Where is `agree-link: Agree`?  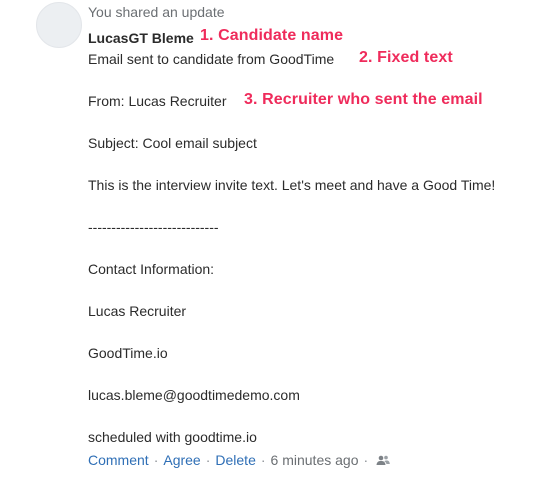
agree-link: Agree is located at coordinates (181, 460).